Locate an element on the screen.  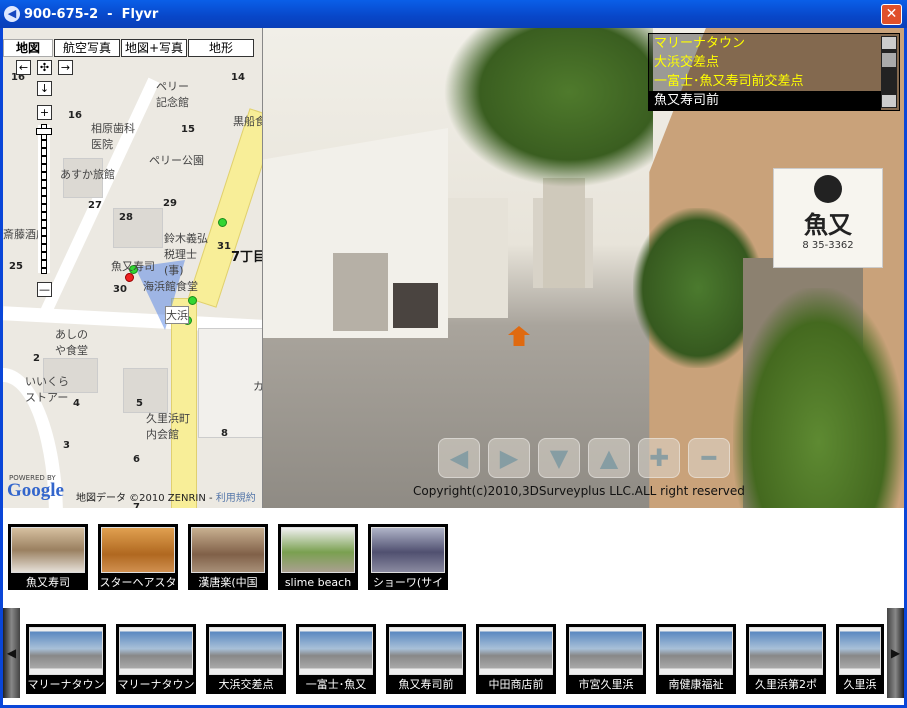
zoom-in-button: + is located at coordinates (44, 112).